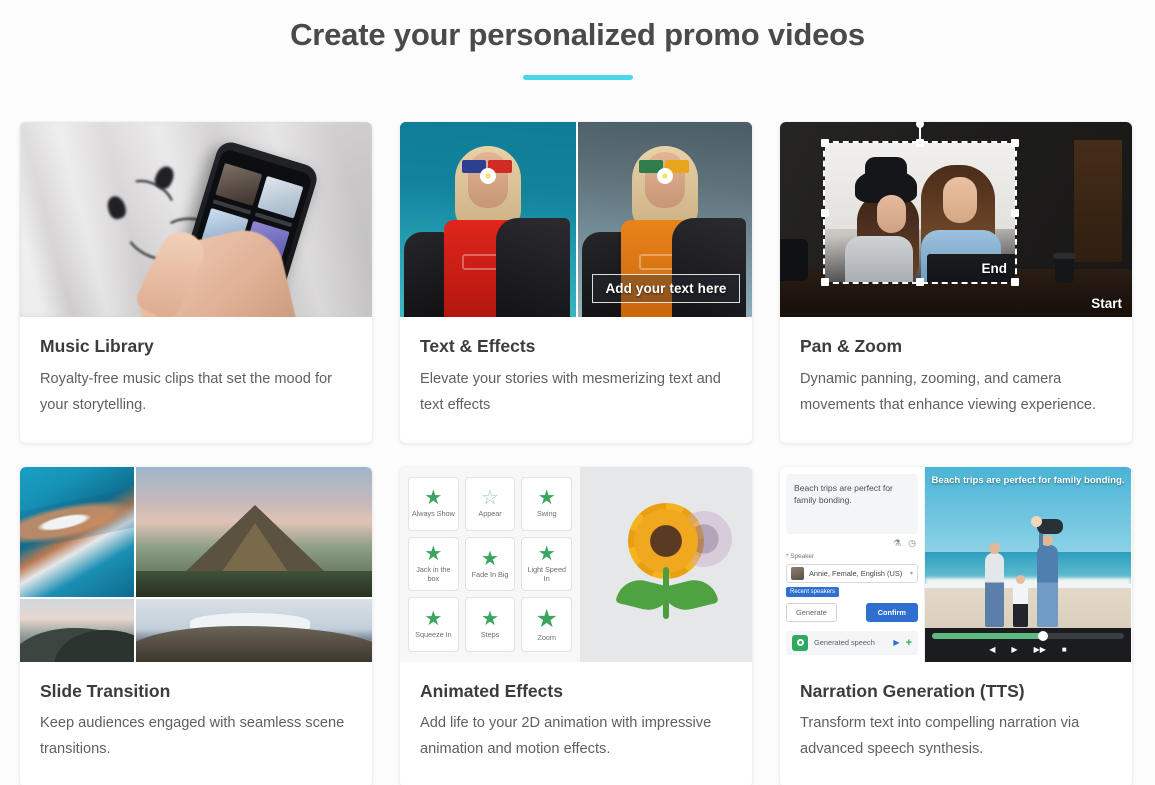 The height and width of the screenshot is (785, 1155). What do you see at coordinates (546, 564) in the screenshot?
I see `effect-tile-light-speed-in: ★ Light Speed In` at bounding box center [546, 564].